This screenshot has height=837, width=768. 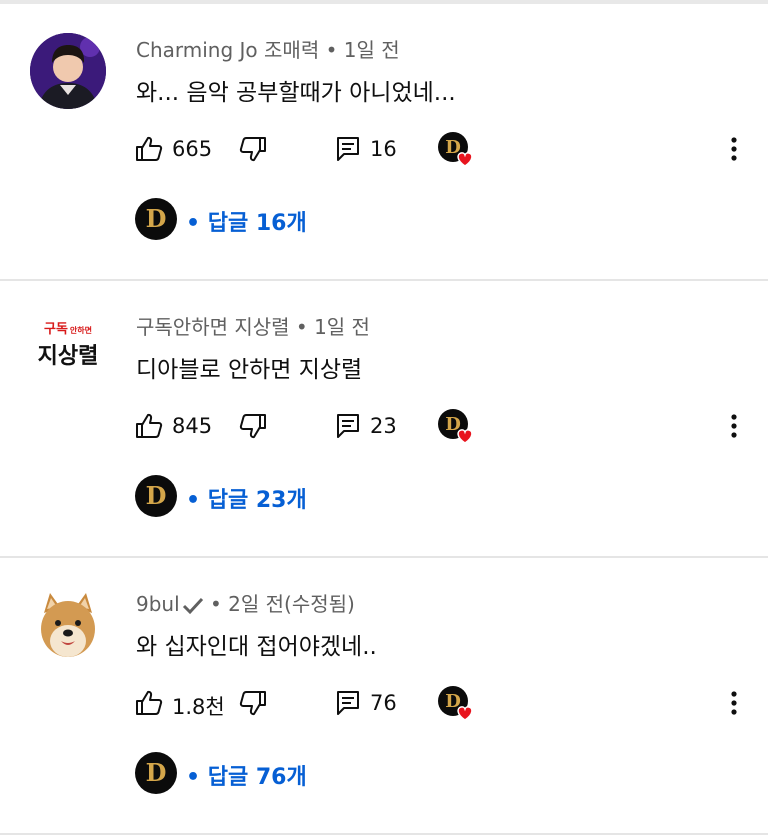 I want to click on reply-count: 23, so click(x=383, y=426).